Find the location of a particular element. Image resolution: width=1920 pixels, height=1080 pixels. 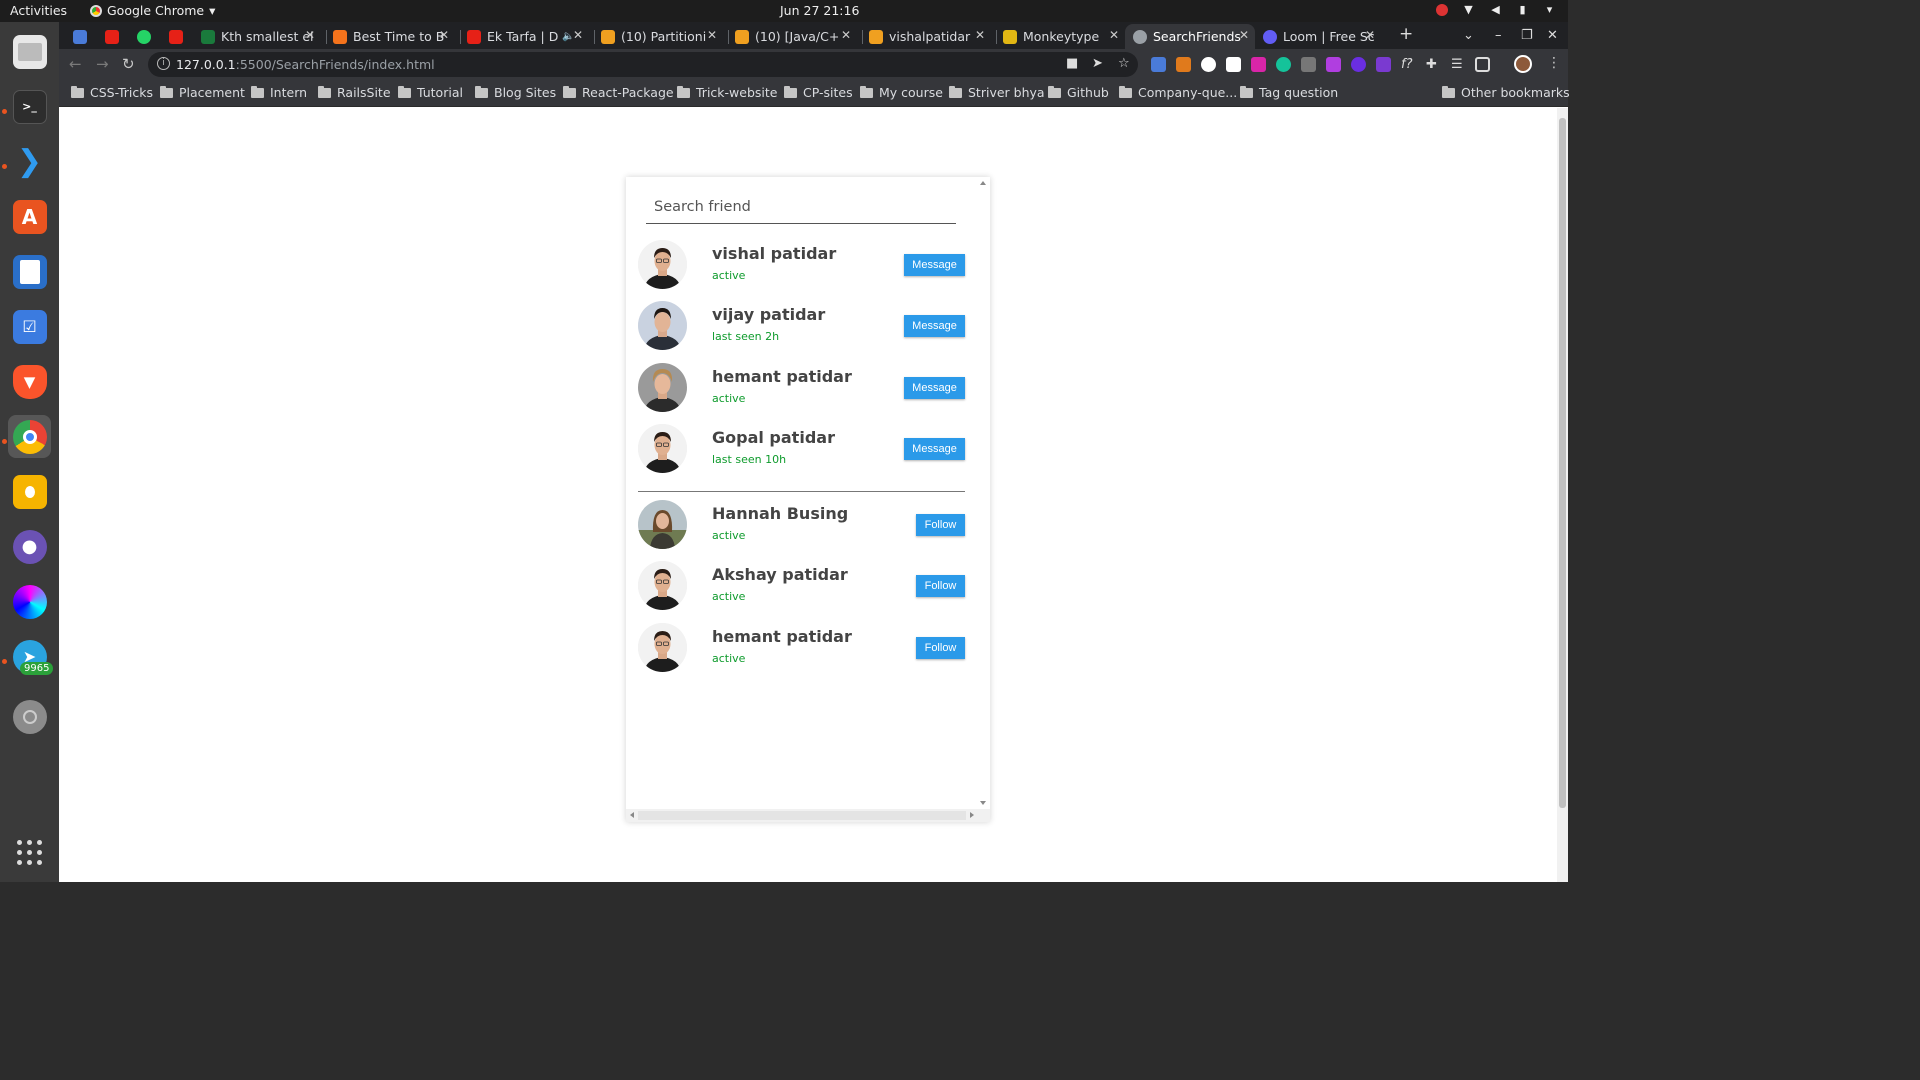

dock-writer is located at coordinates (29, 271).